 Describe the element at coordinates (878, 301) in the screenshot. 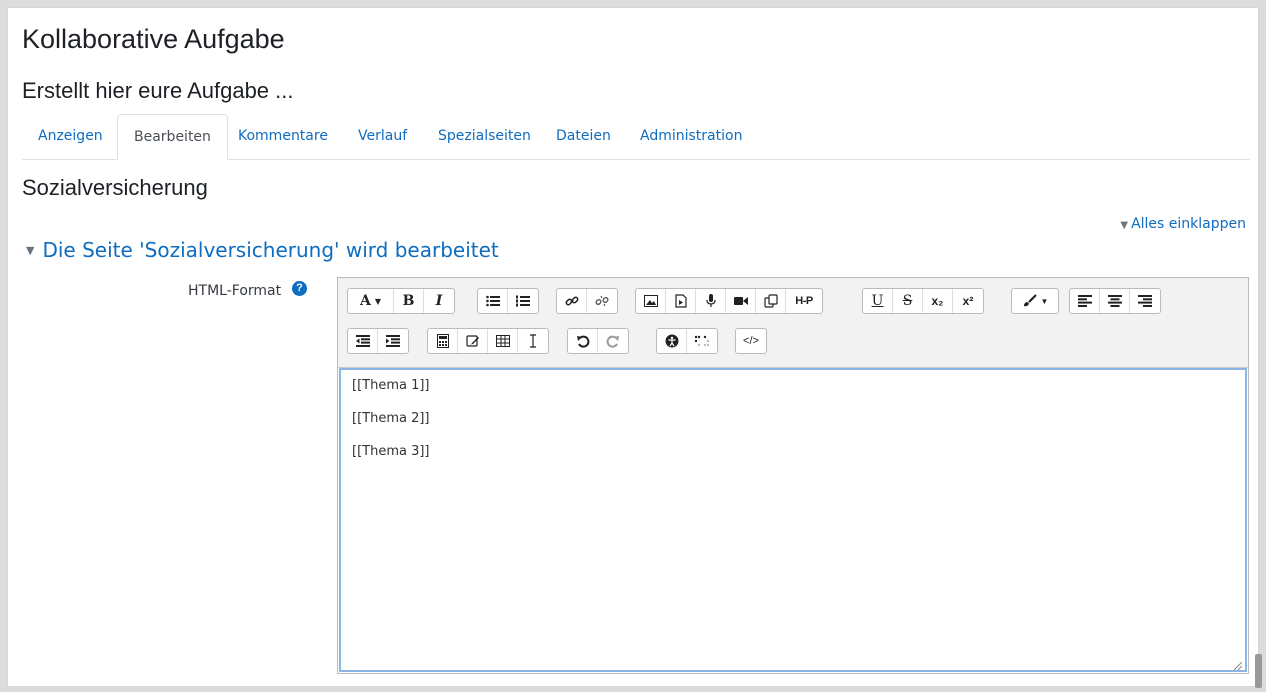

I see `underline-button: U` at that location.